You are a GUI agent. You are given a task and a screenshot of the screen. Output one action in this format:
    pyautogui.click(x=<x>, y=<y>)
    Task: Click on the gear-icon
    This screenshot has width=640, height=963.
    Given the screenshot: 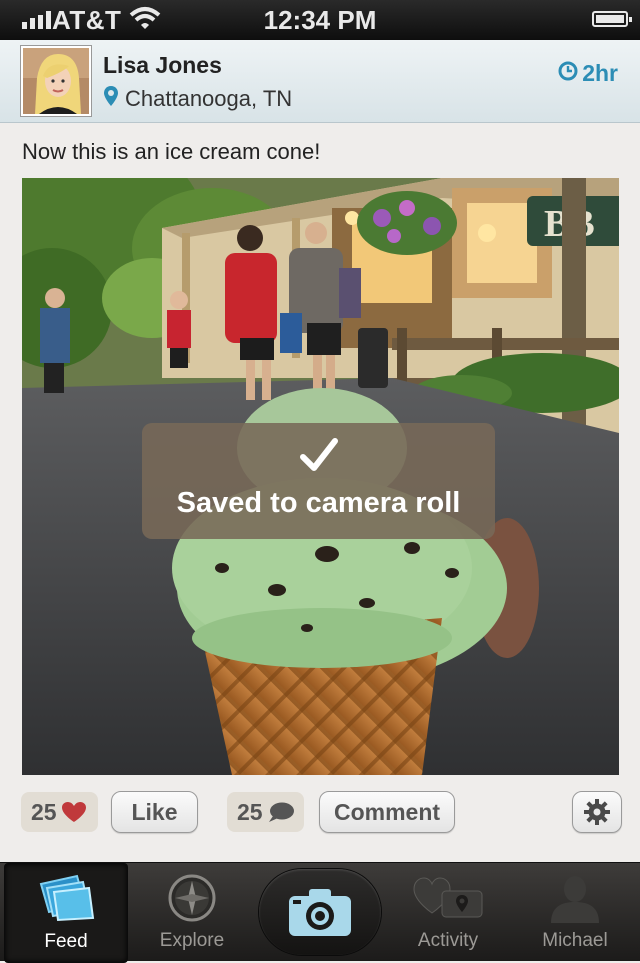 What is the action you would take?
    pyautogui.click(x=597, y=812)
    